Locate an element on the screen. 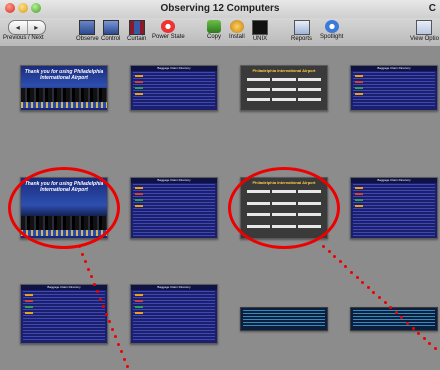  control-button: Control is located at coordinates (110, 30).